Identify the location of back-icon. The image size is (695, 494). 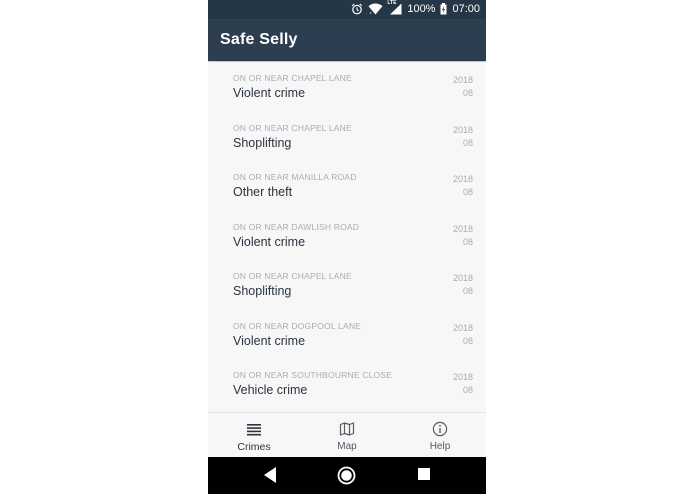
(270, 475).